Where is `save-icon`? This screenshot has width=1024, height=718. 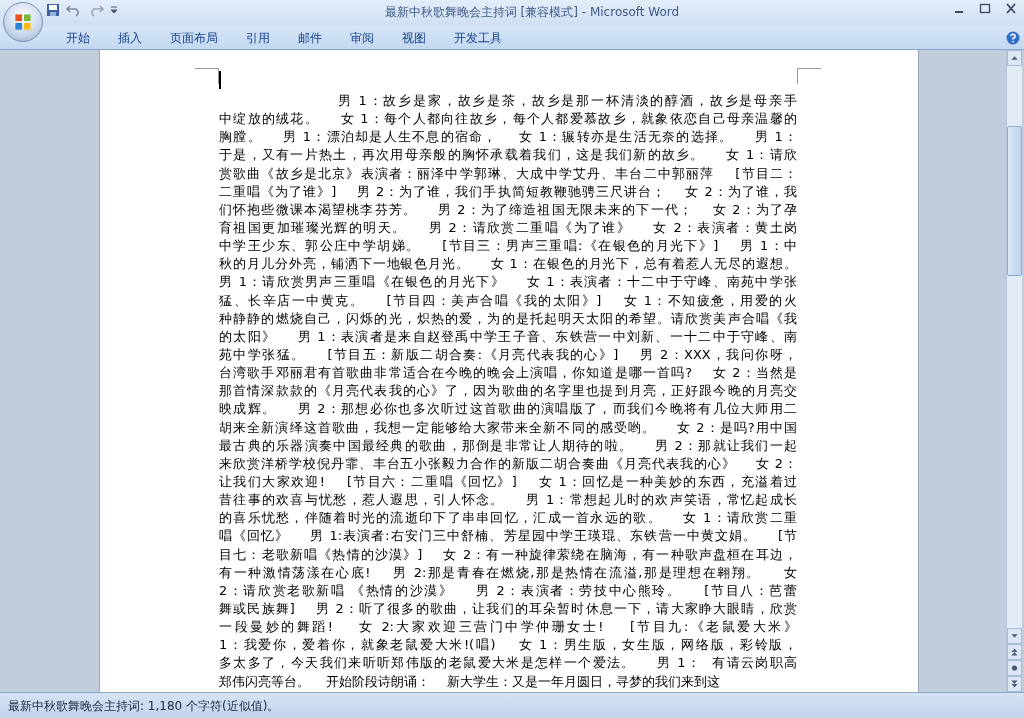 save-icon is located at coordinates (53, 10).